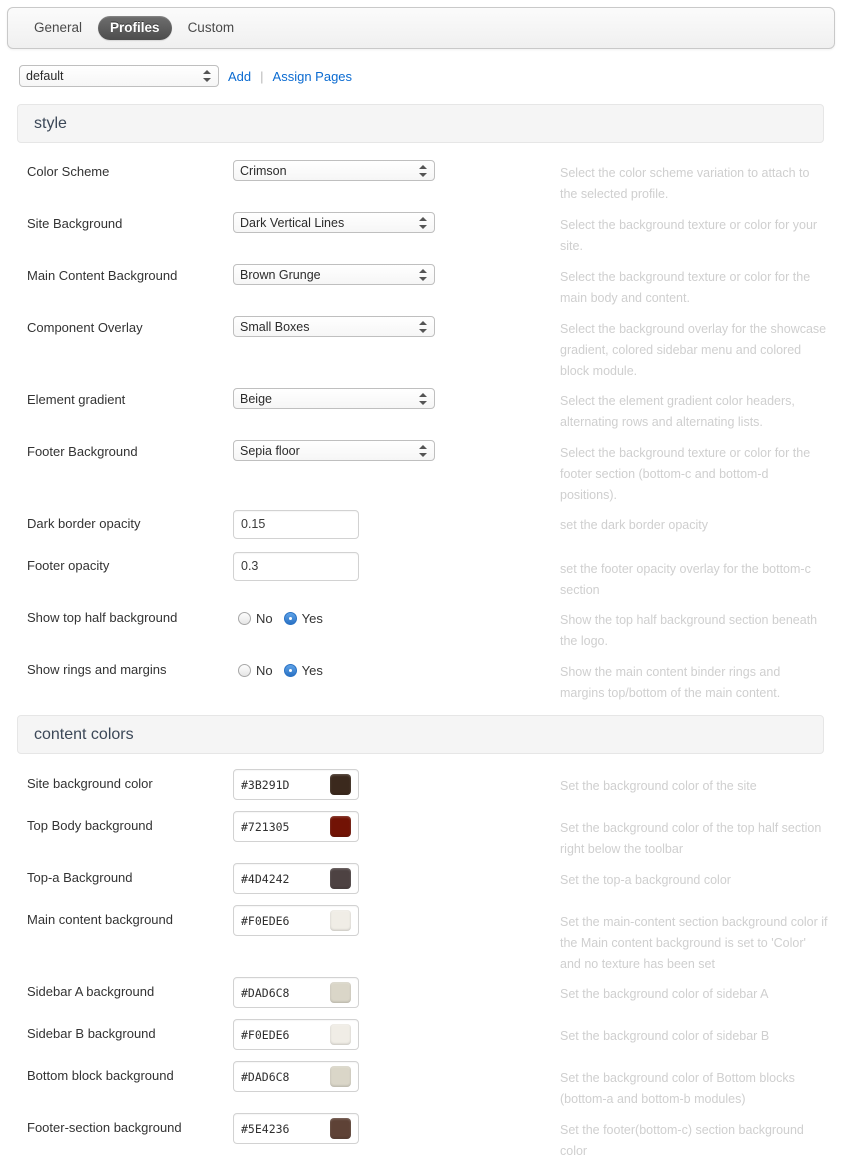  What do you see at coordinates (100, 919) in the screenshot?
I see `row-label: Main content background` at bounding box center [100, 919].